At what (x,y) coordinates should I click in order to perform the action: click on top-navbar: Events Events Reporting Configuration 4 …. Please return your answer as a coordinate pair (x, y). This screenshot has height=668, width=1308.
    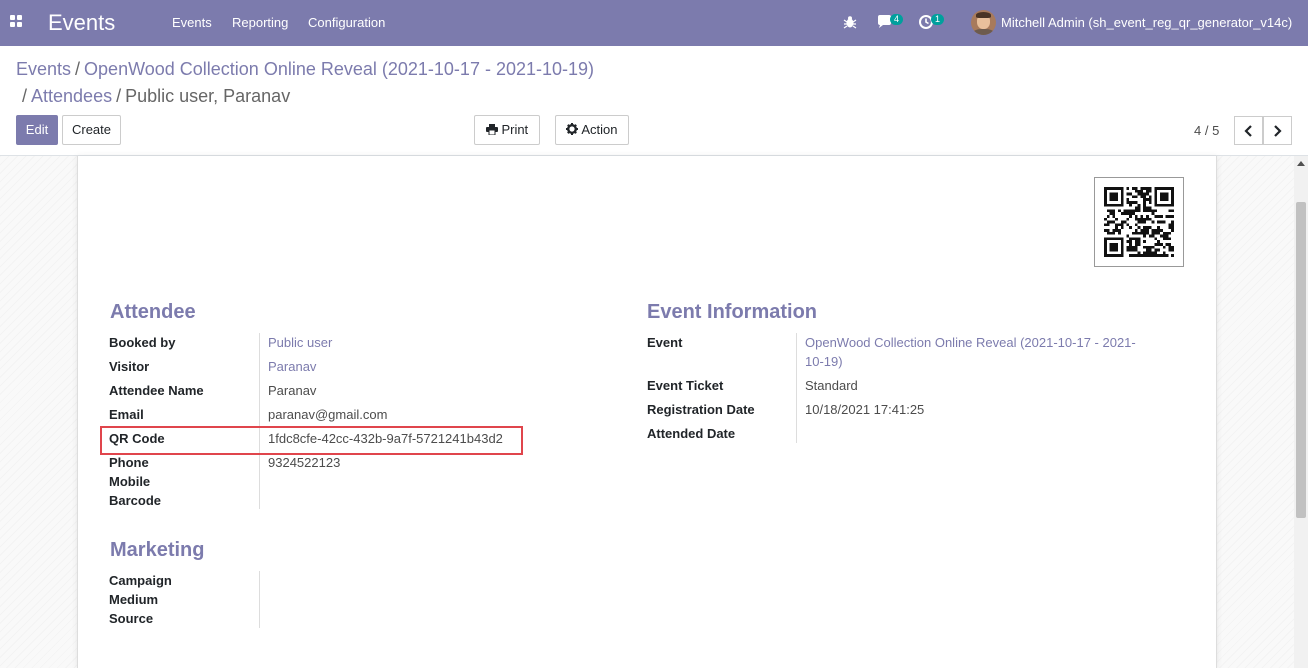
    Looking at the image, I should click on (654, 23).